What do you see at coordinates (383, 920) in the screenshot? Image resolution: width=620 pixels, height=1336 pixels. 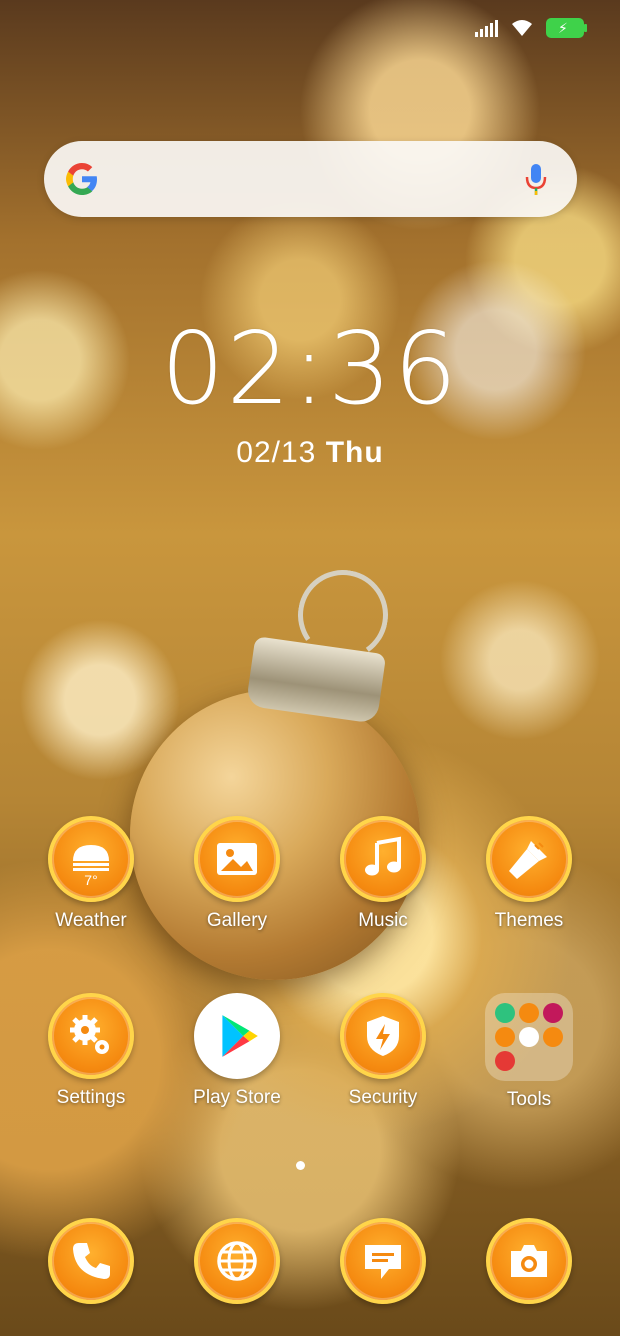 I see `app-label: Music` at bounding box center [383, 920].